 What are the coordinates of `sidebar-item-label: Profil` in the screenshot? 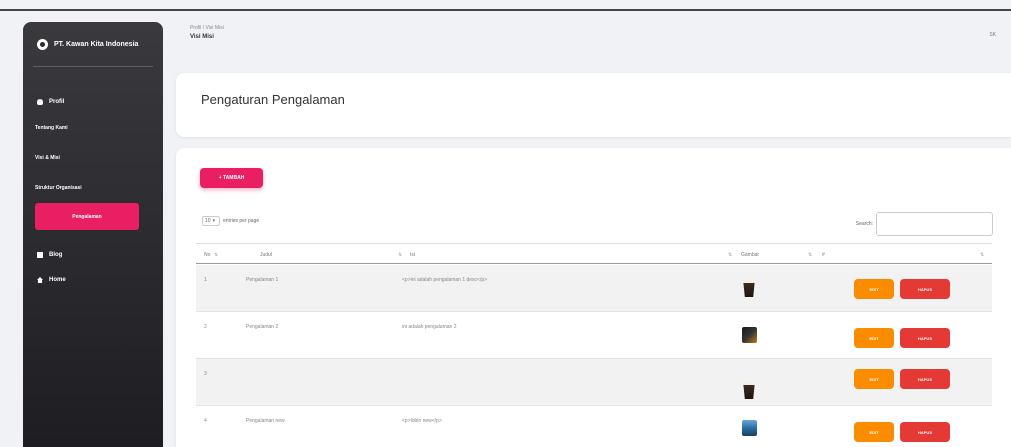 It's located at (57, 102).